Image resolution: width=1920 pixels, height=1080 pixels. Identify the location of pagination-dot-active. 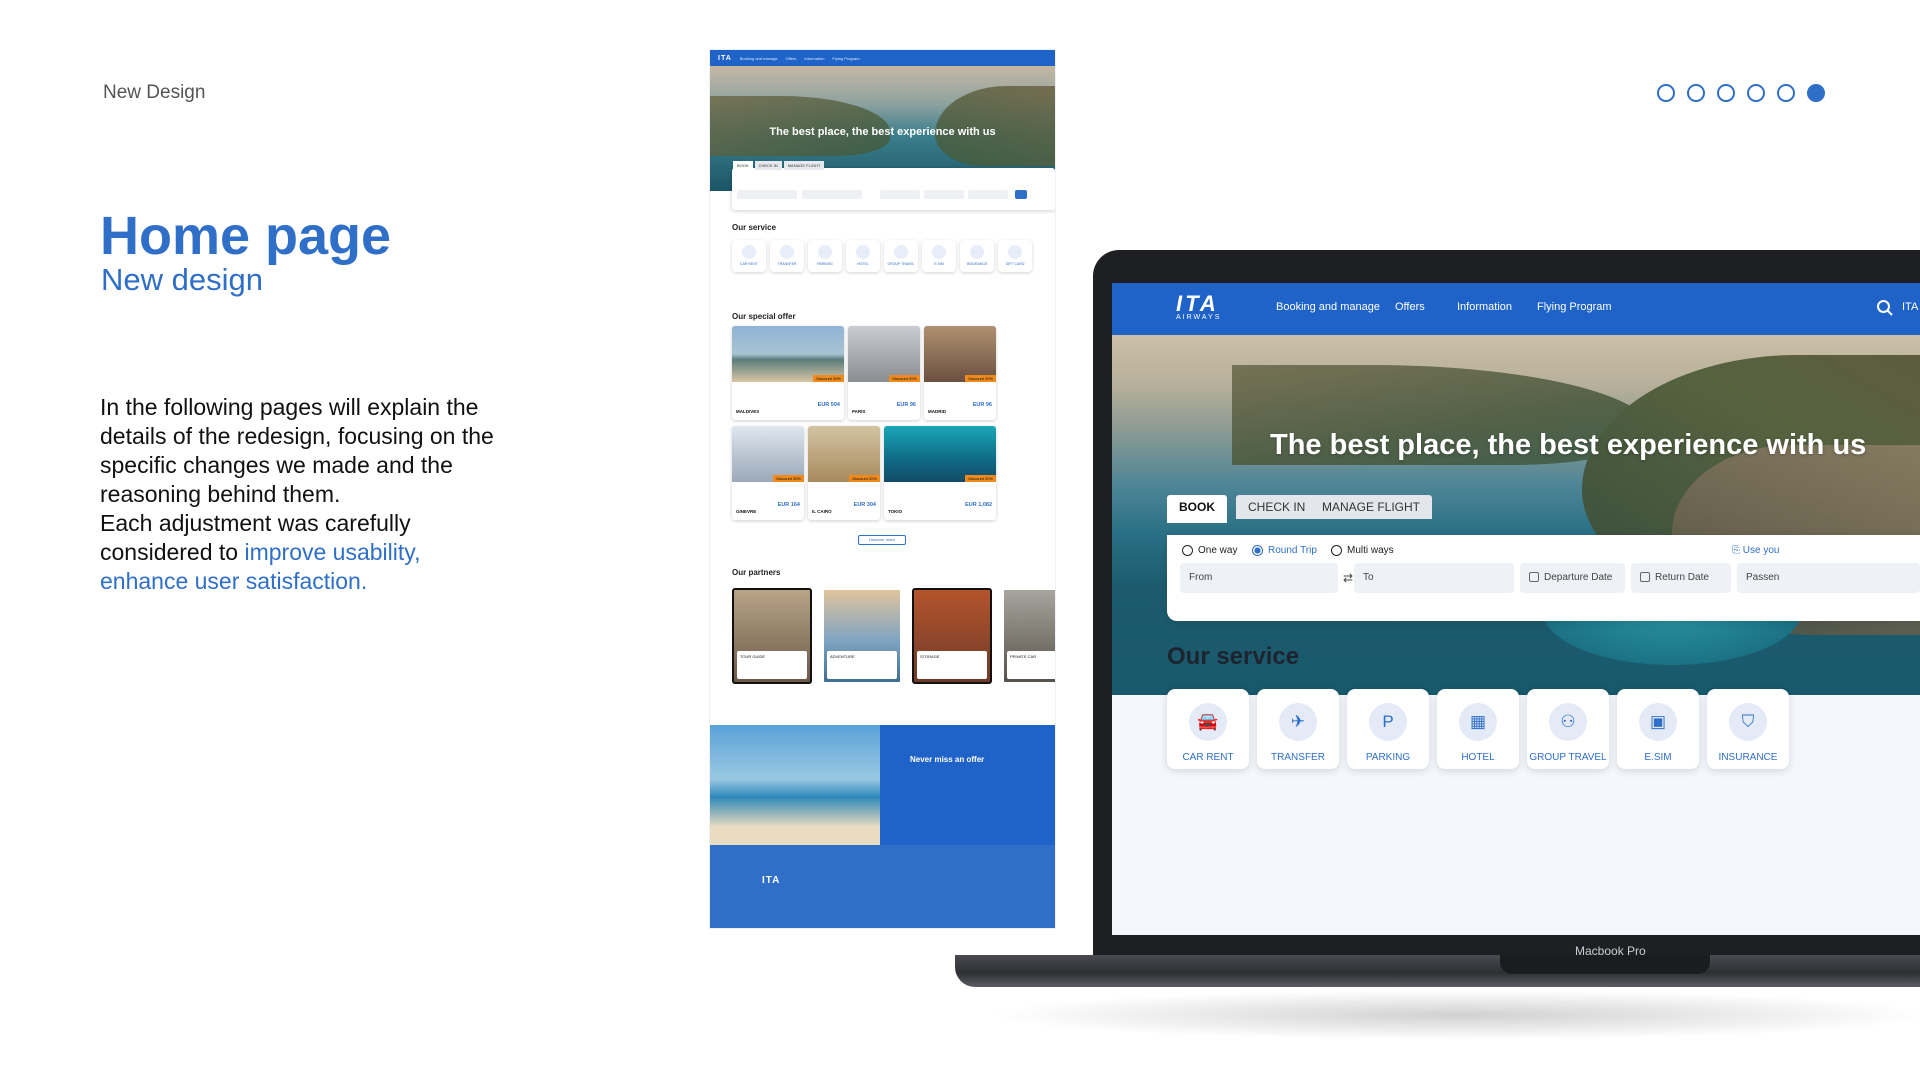
(1816, 93).